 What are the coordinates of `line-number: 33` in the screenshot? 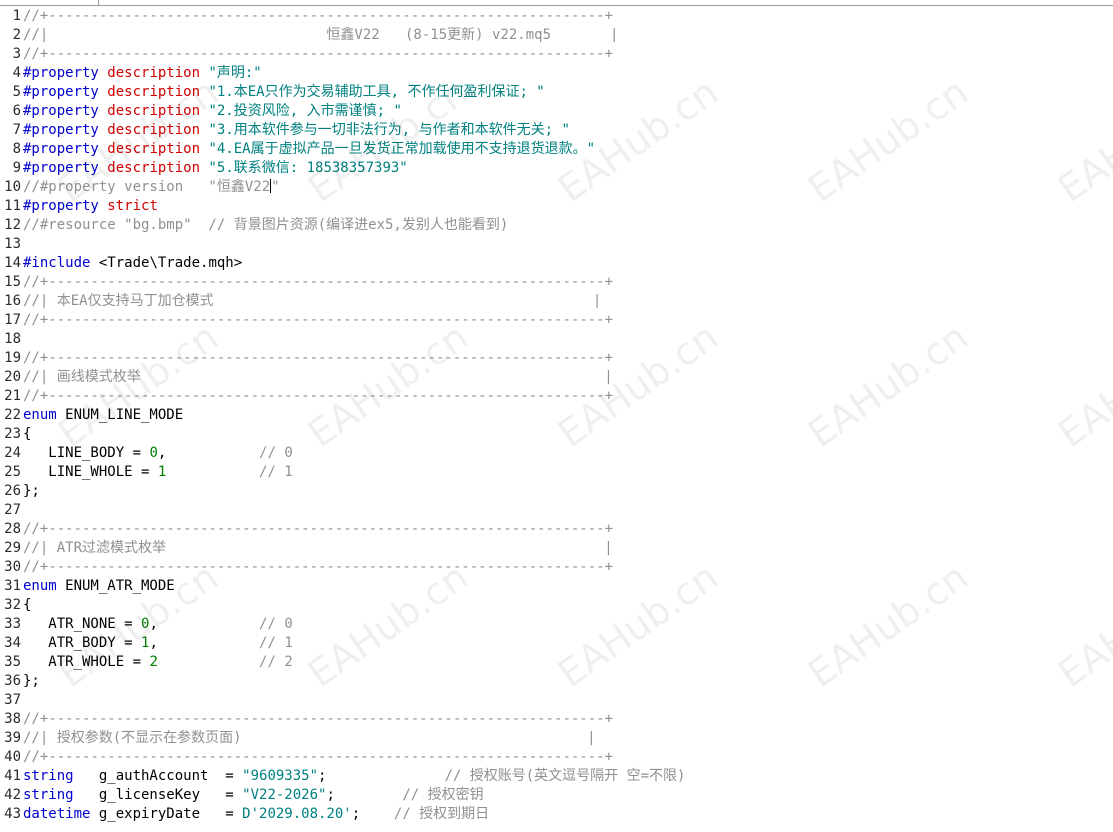 It's located at (12, 624).